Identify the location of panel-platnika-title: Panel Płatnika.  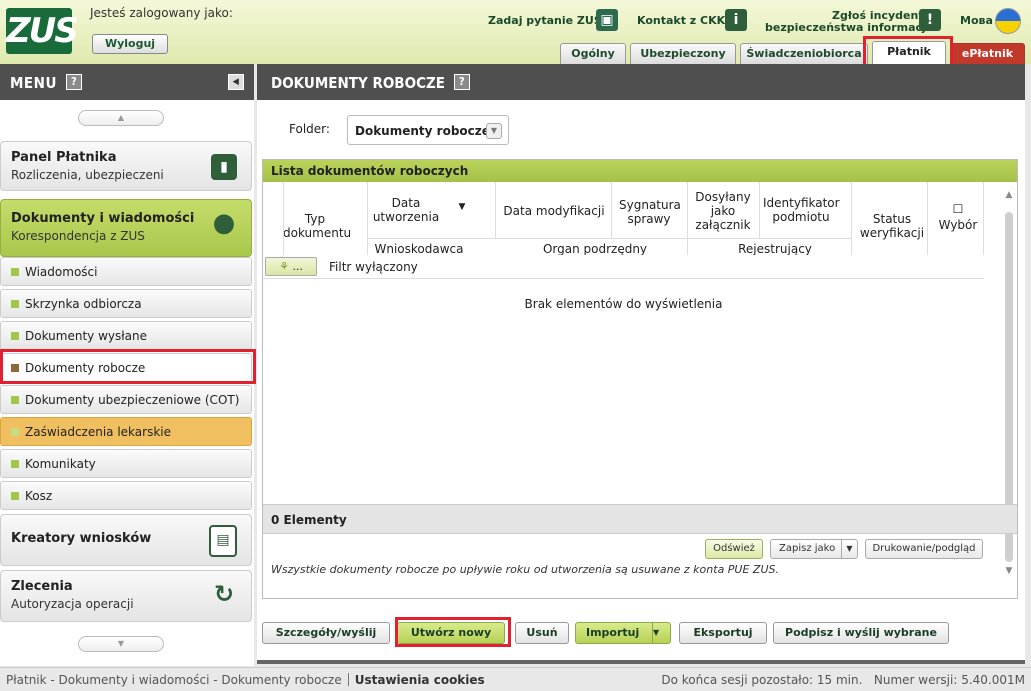
(64, 157).